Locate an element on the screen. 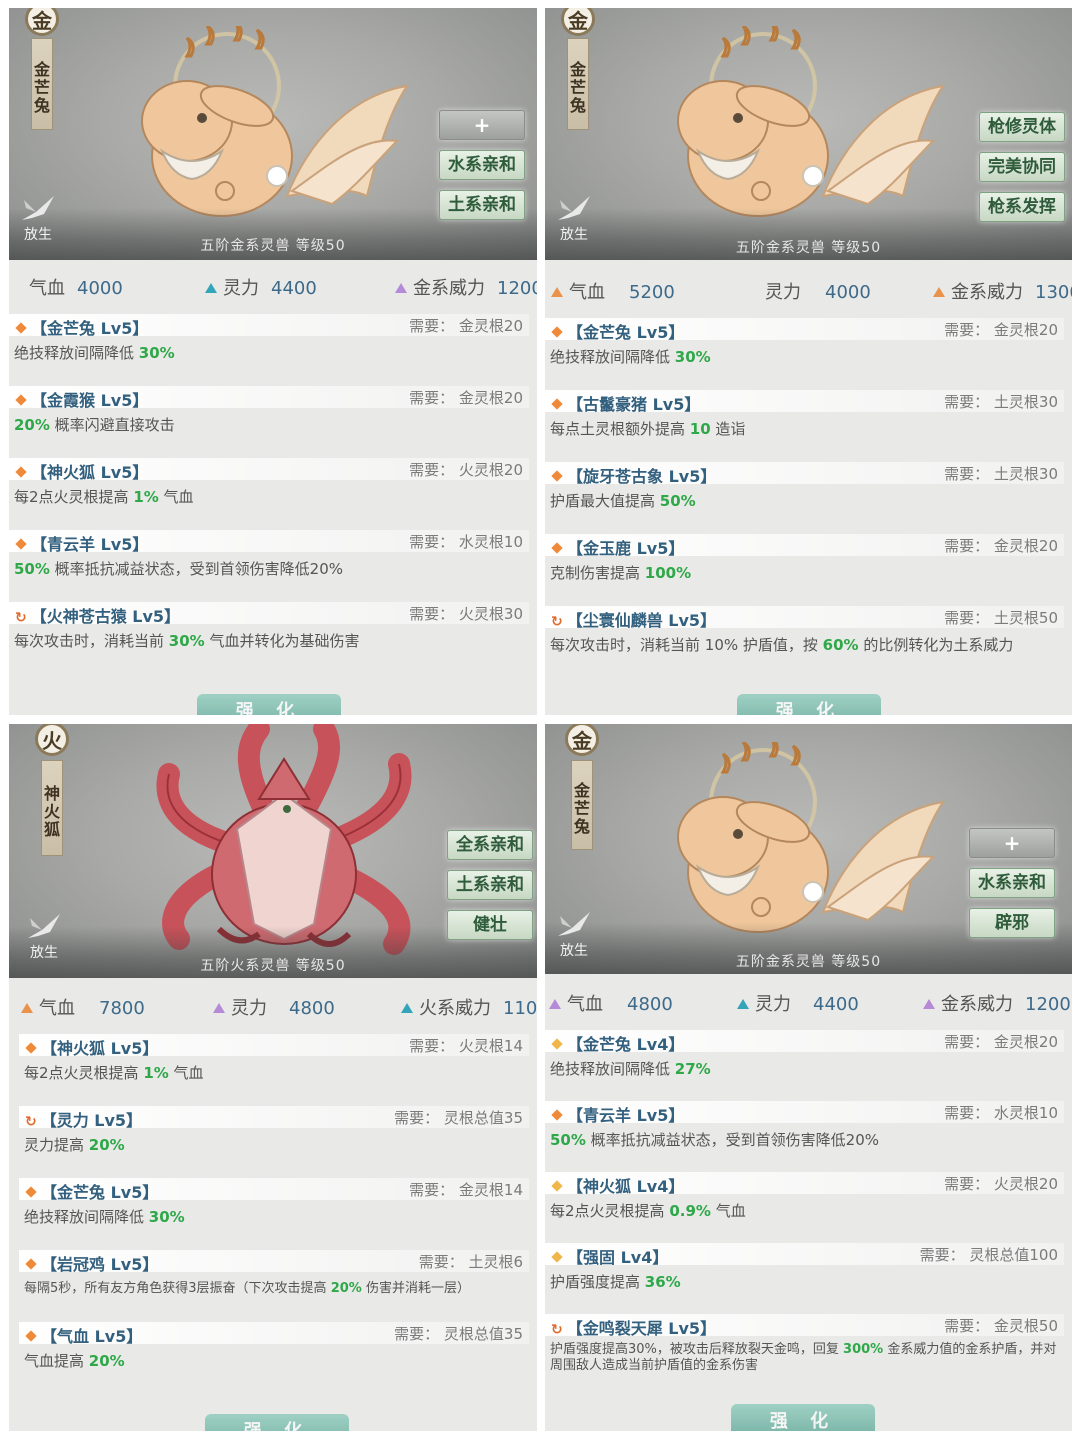 The width and height of the screenshot is (1080, 1439). skill-item: 【神火狐 Lv5】 需要： 火灵根20 每2点火灵根提高 1% 气血 is located at coordinates (273, 492).